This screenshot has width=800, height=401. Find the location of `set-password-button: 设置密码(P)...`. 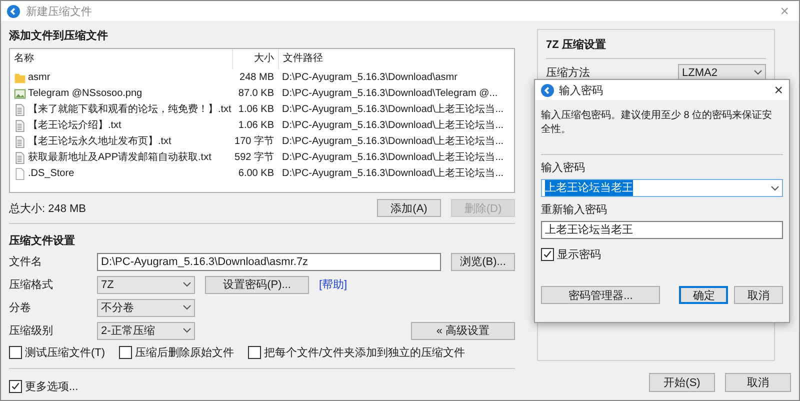

set-password-button: 设置密码(P)... is located at coordinates (257, 285).